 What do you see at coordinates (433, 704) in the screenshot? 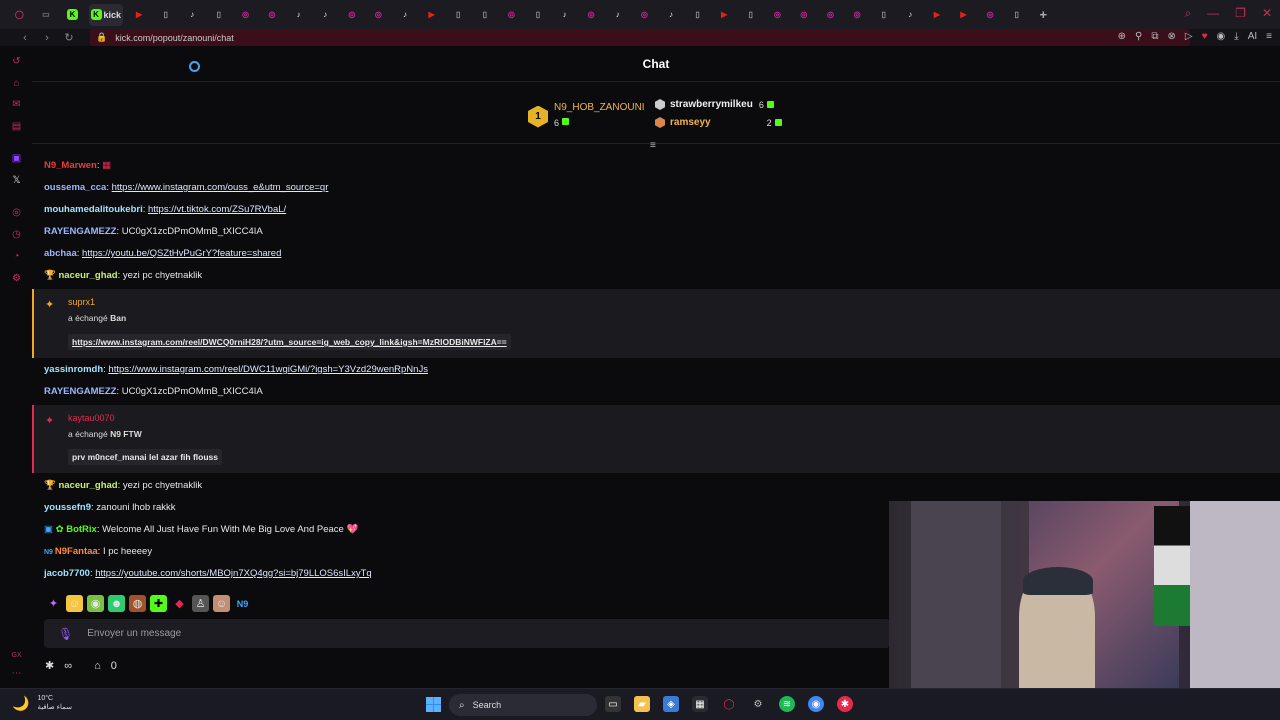
I see `start-icon` at bounding box center [433, 704].